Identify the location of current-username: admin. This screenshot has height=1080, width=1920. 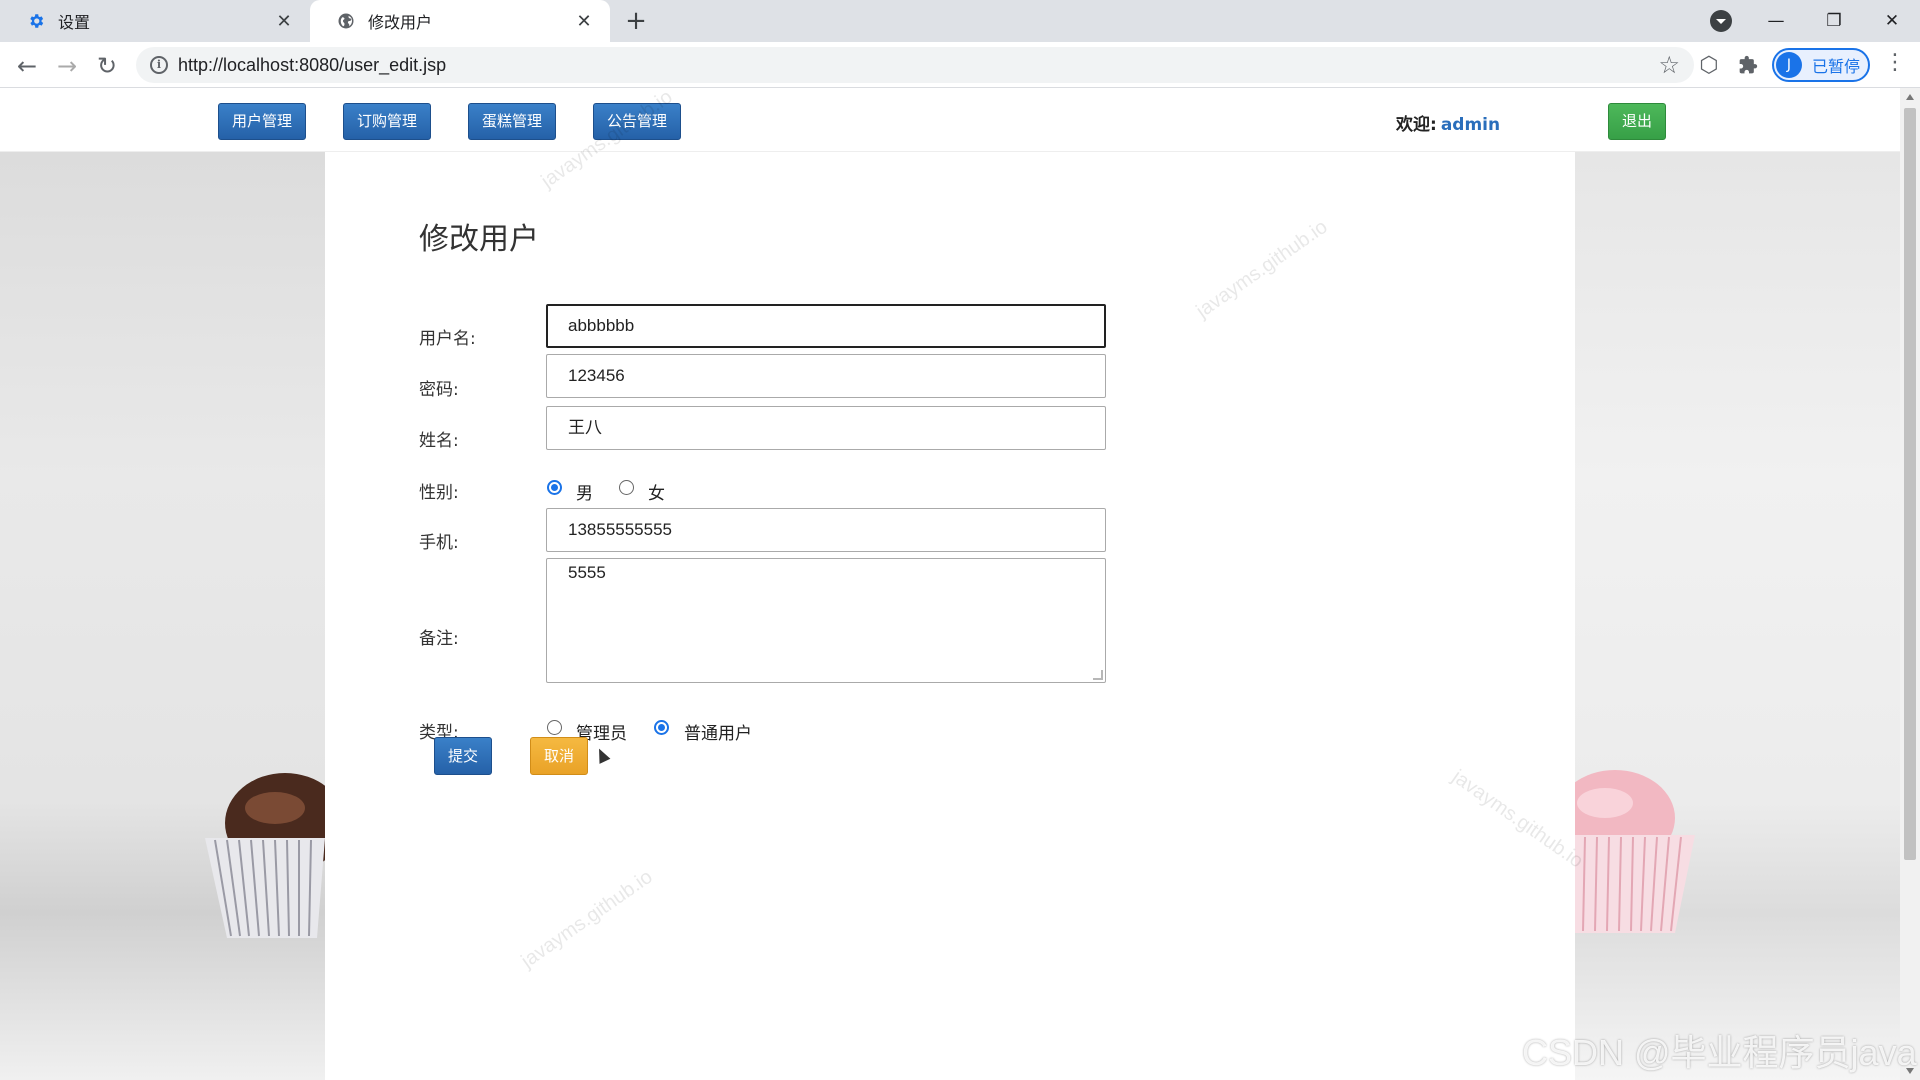
(1470, 125).